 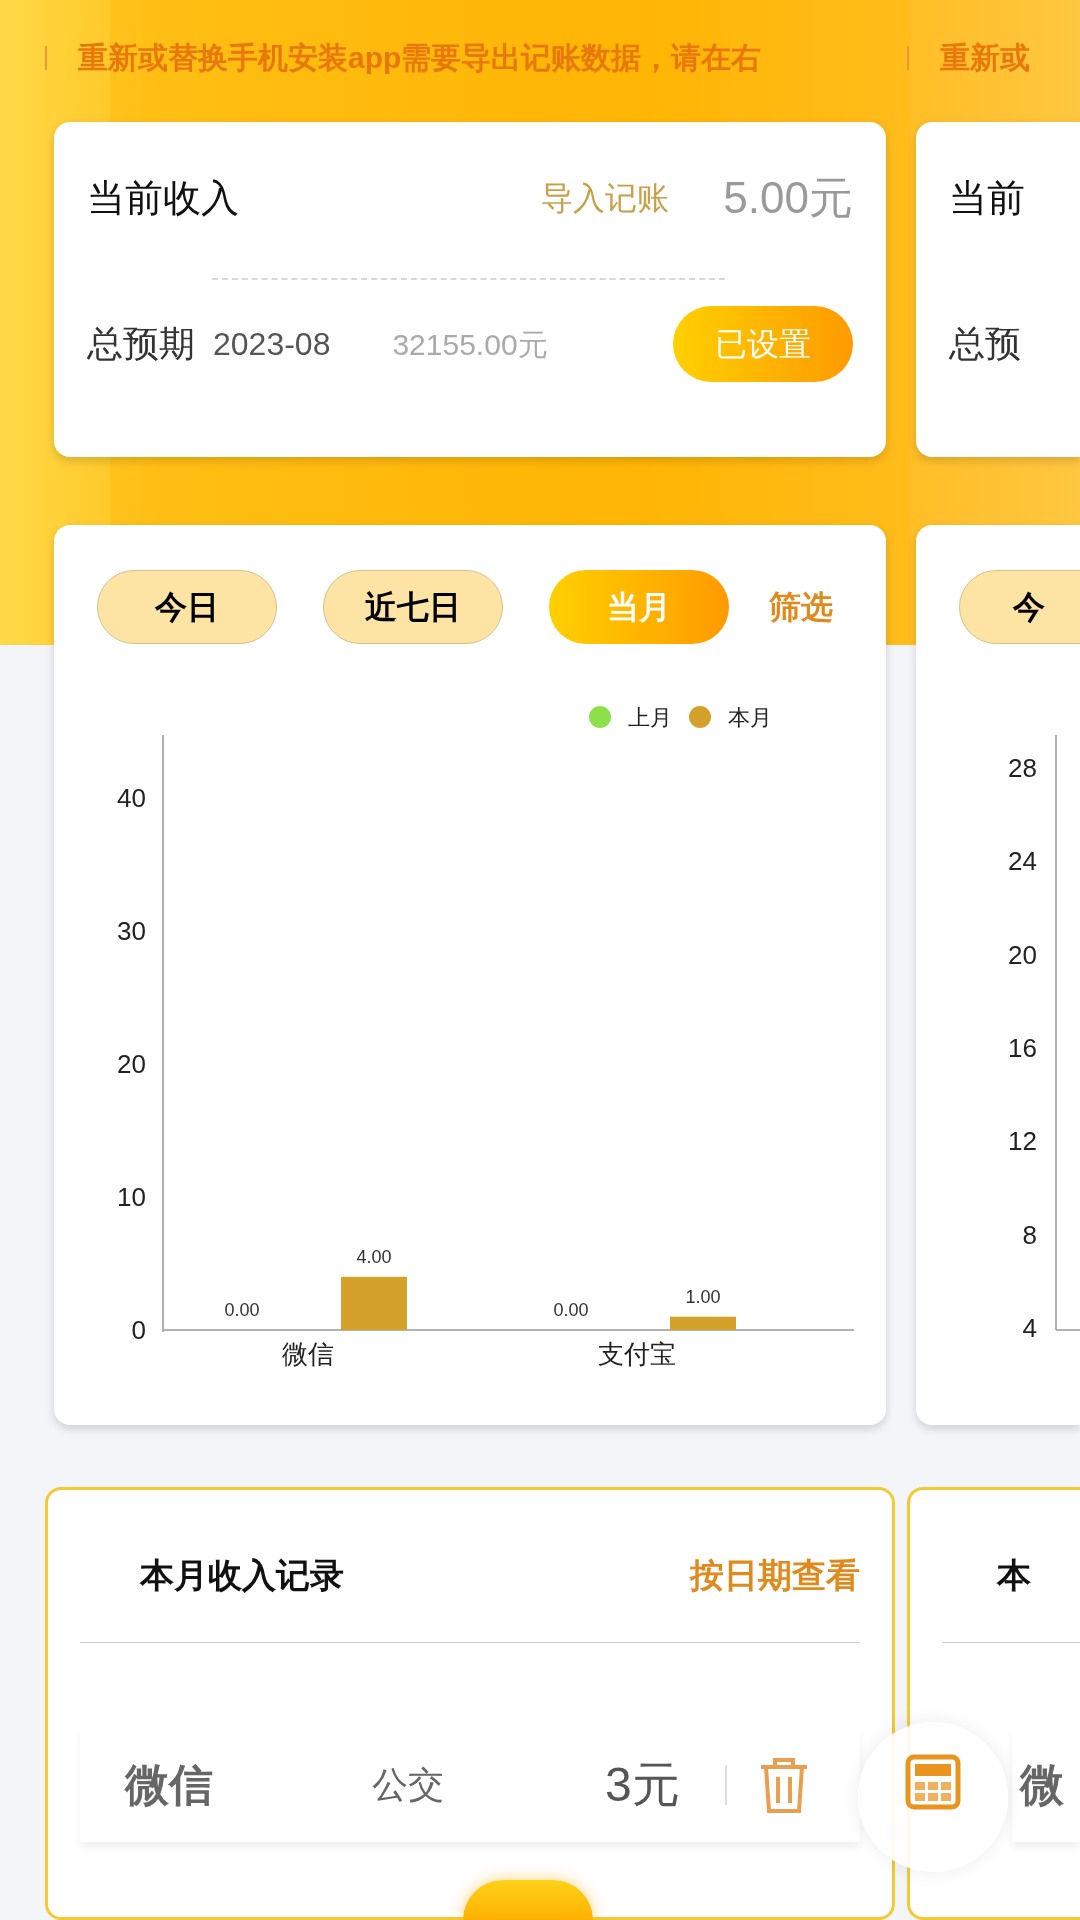 I want to click on y-tick-label: 4, so click(x=1029, y=1328).